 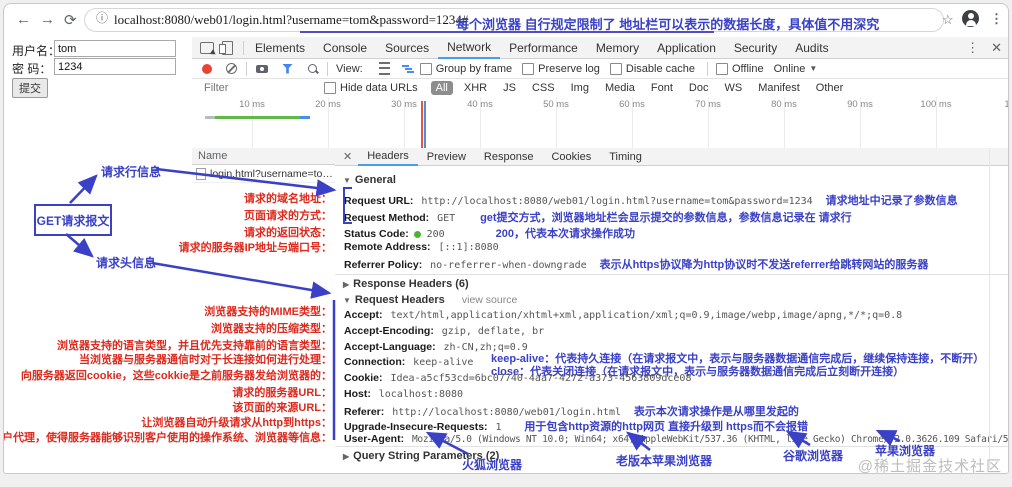 I want to click on general-section-header: ▼ General, so click(x=369, y=180).